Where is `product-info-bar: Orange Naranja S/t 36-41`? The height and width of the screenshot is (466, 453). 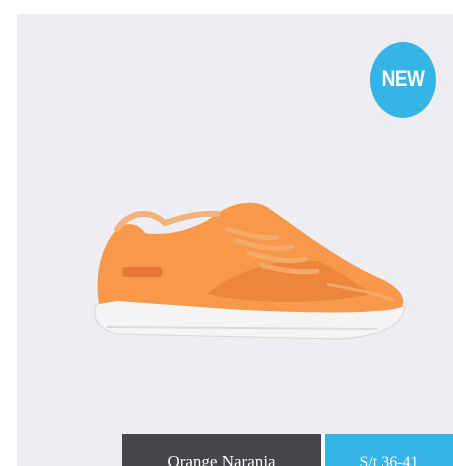 product-info-bar: Orange Naranja S/t 36-41 is located at coordinates (287, 450).